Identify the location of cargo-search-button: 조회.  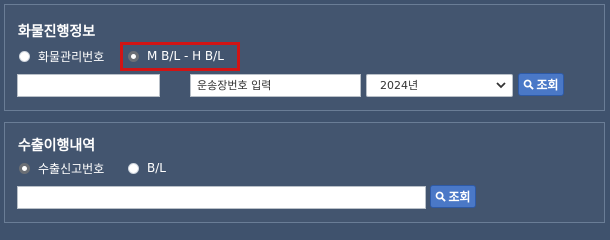
(541, 84).